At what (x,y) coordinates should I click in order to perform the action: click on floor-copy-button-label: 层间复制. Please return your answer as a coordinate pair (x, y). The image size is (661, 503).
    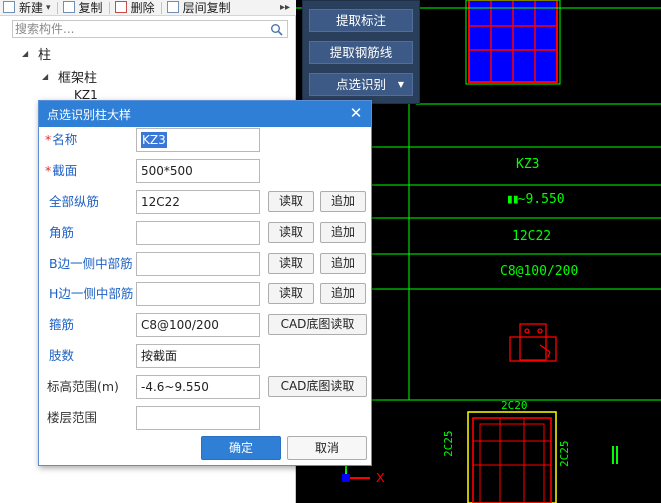
    Looking at the image, I should click on (206, 8).